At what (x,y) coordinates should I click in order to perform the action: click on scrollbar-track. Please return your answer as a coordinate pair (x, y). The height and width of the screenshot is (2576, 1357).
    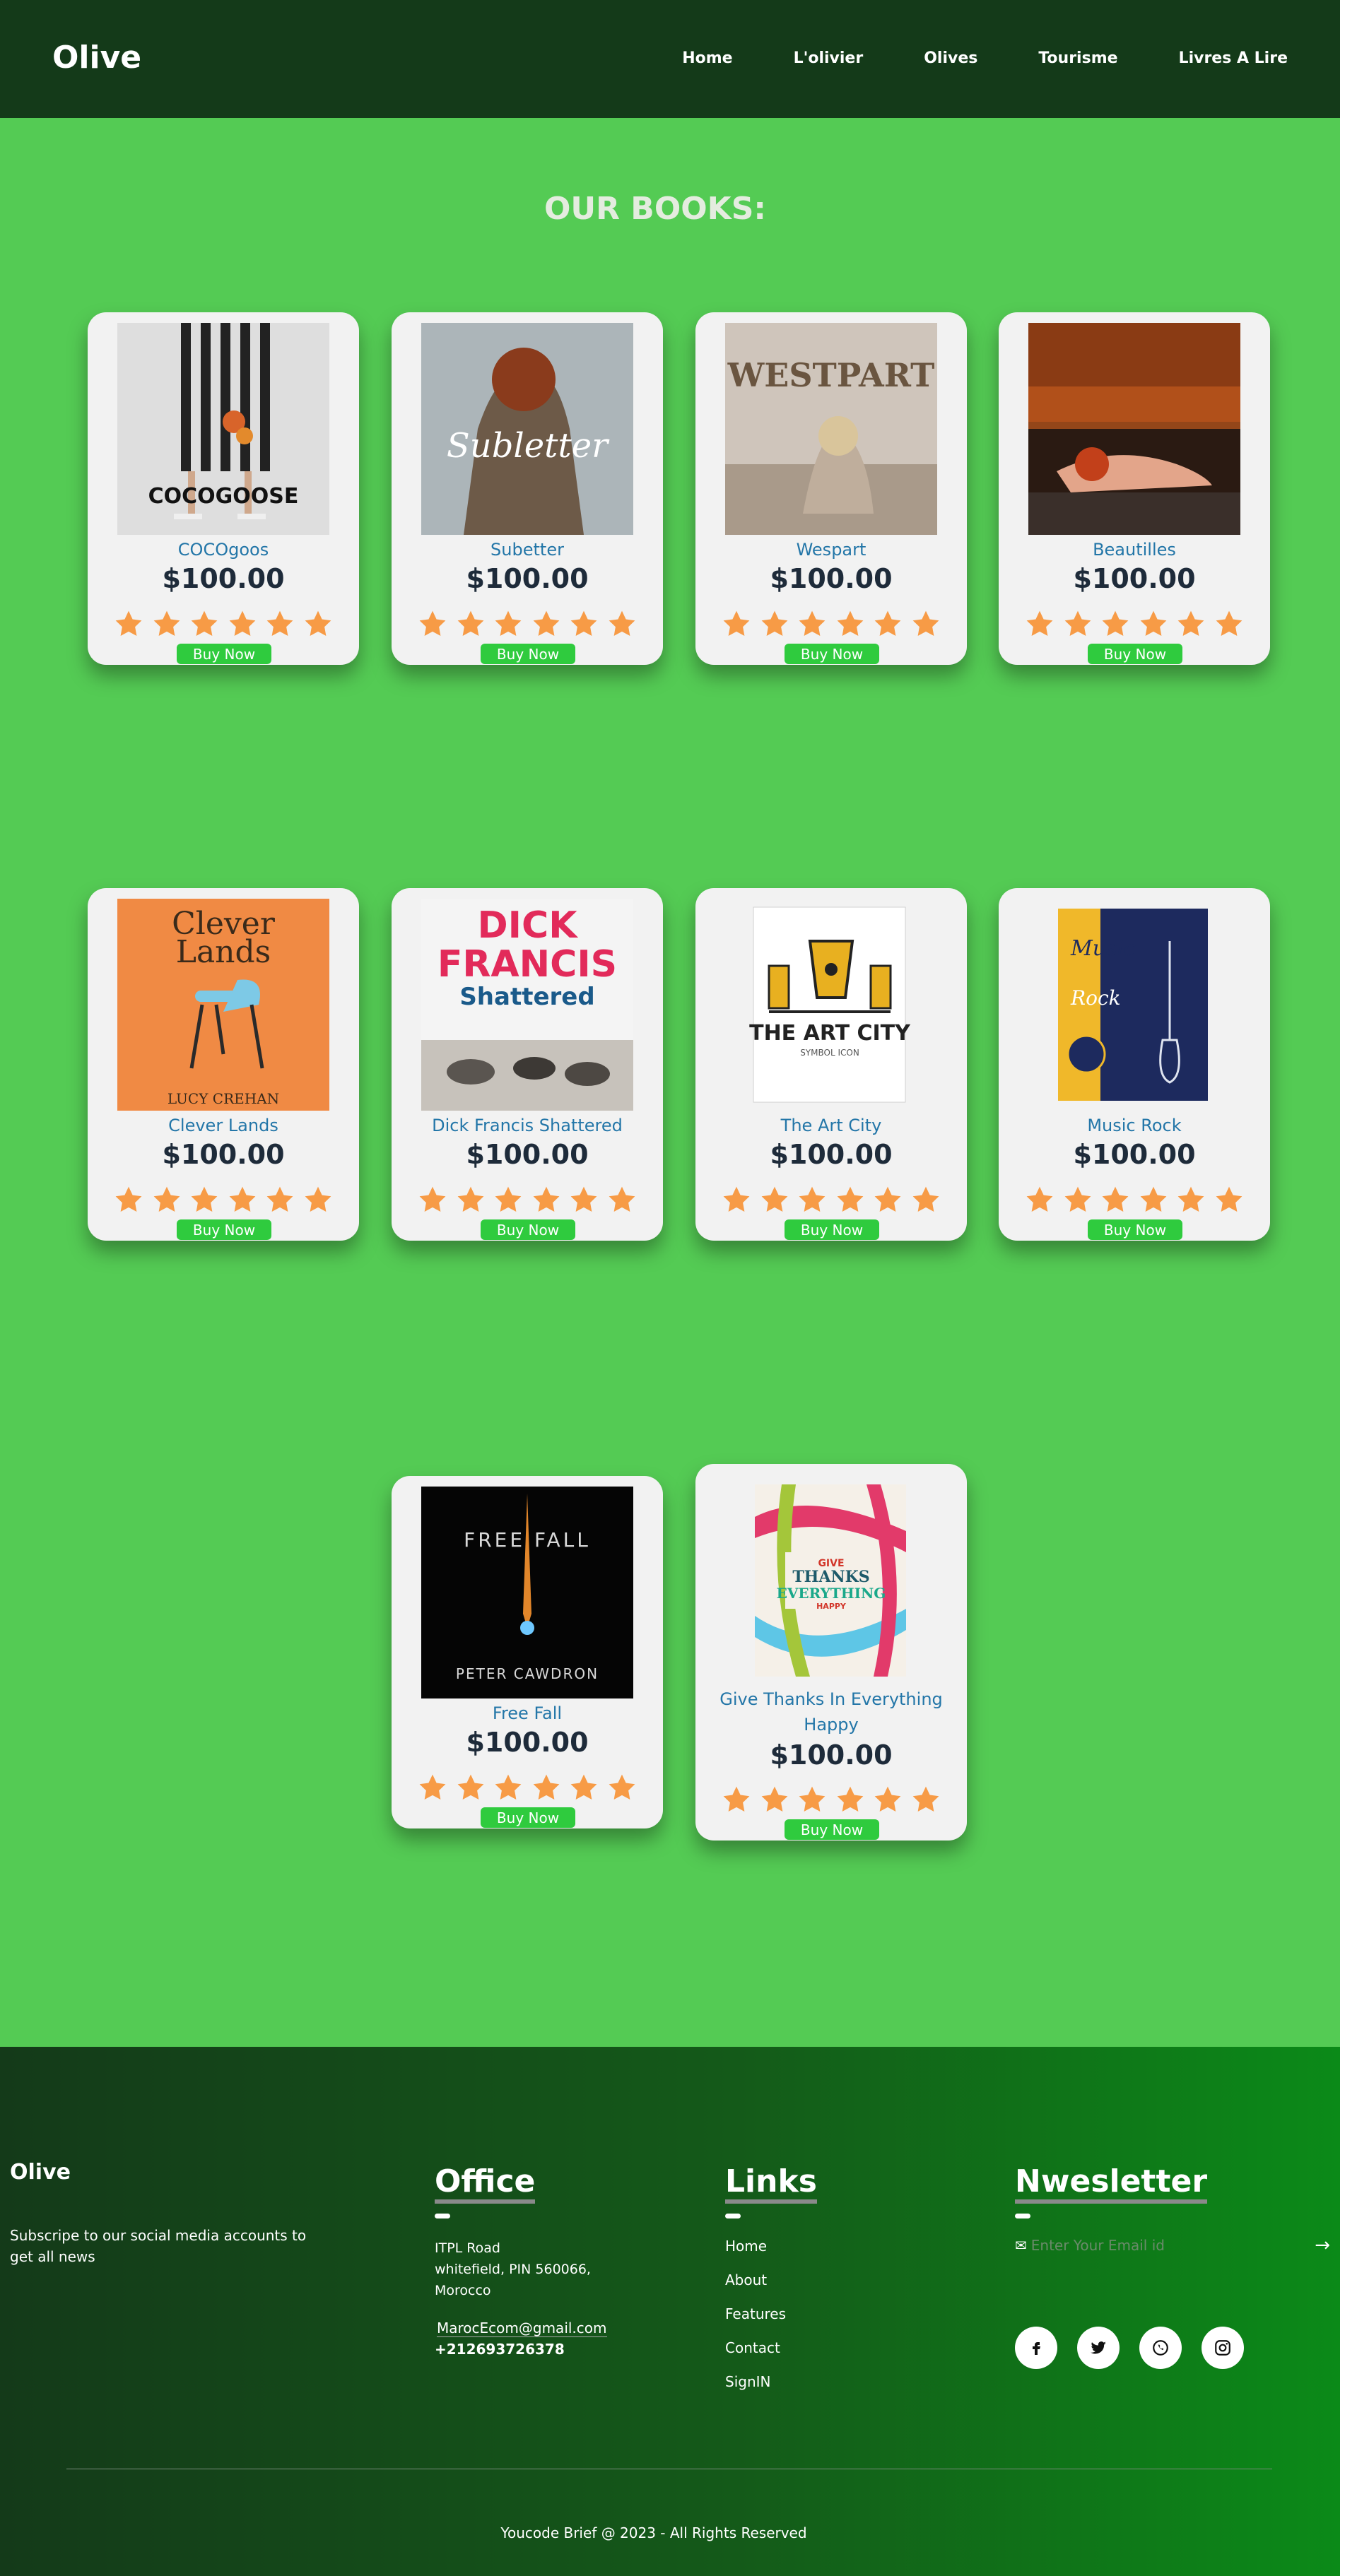
    Looking at the image, I should click on (1348, 1288).